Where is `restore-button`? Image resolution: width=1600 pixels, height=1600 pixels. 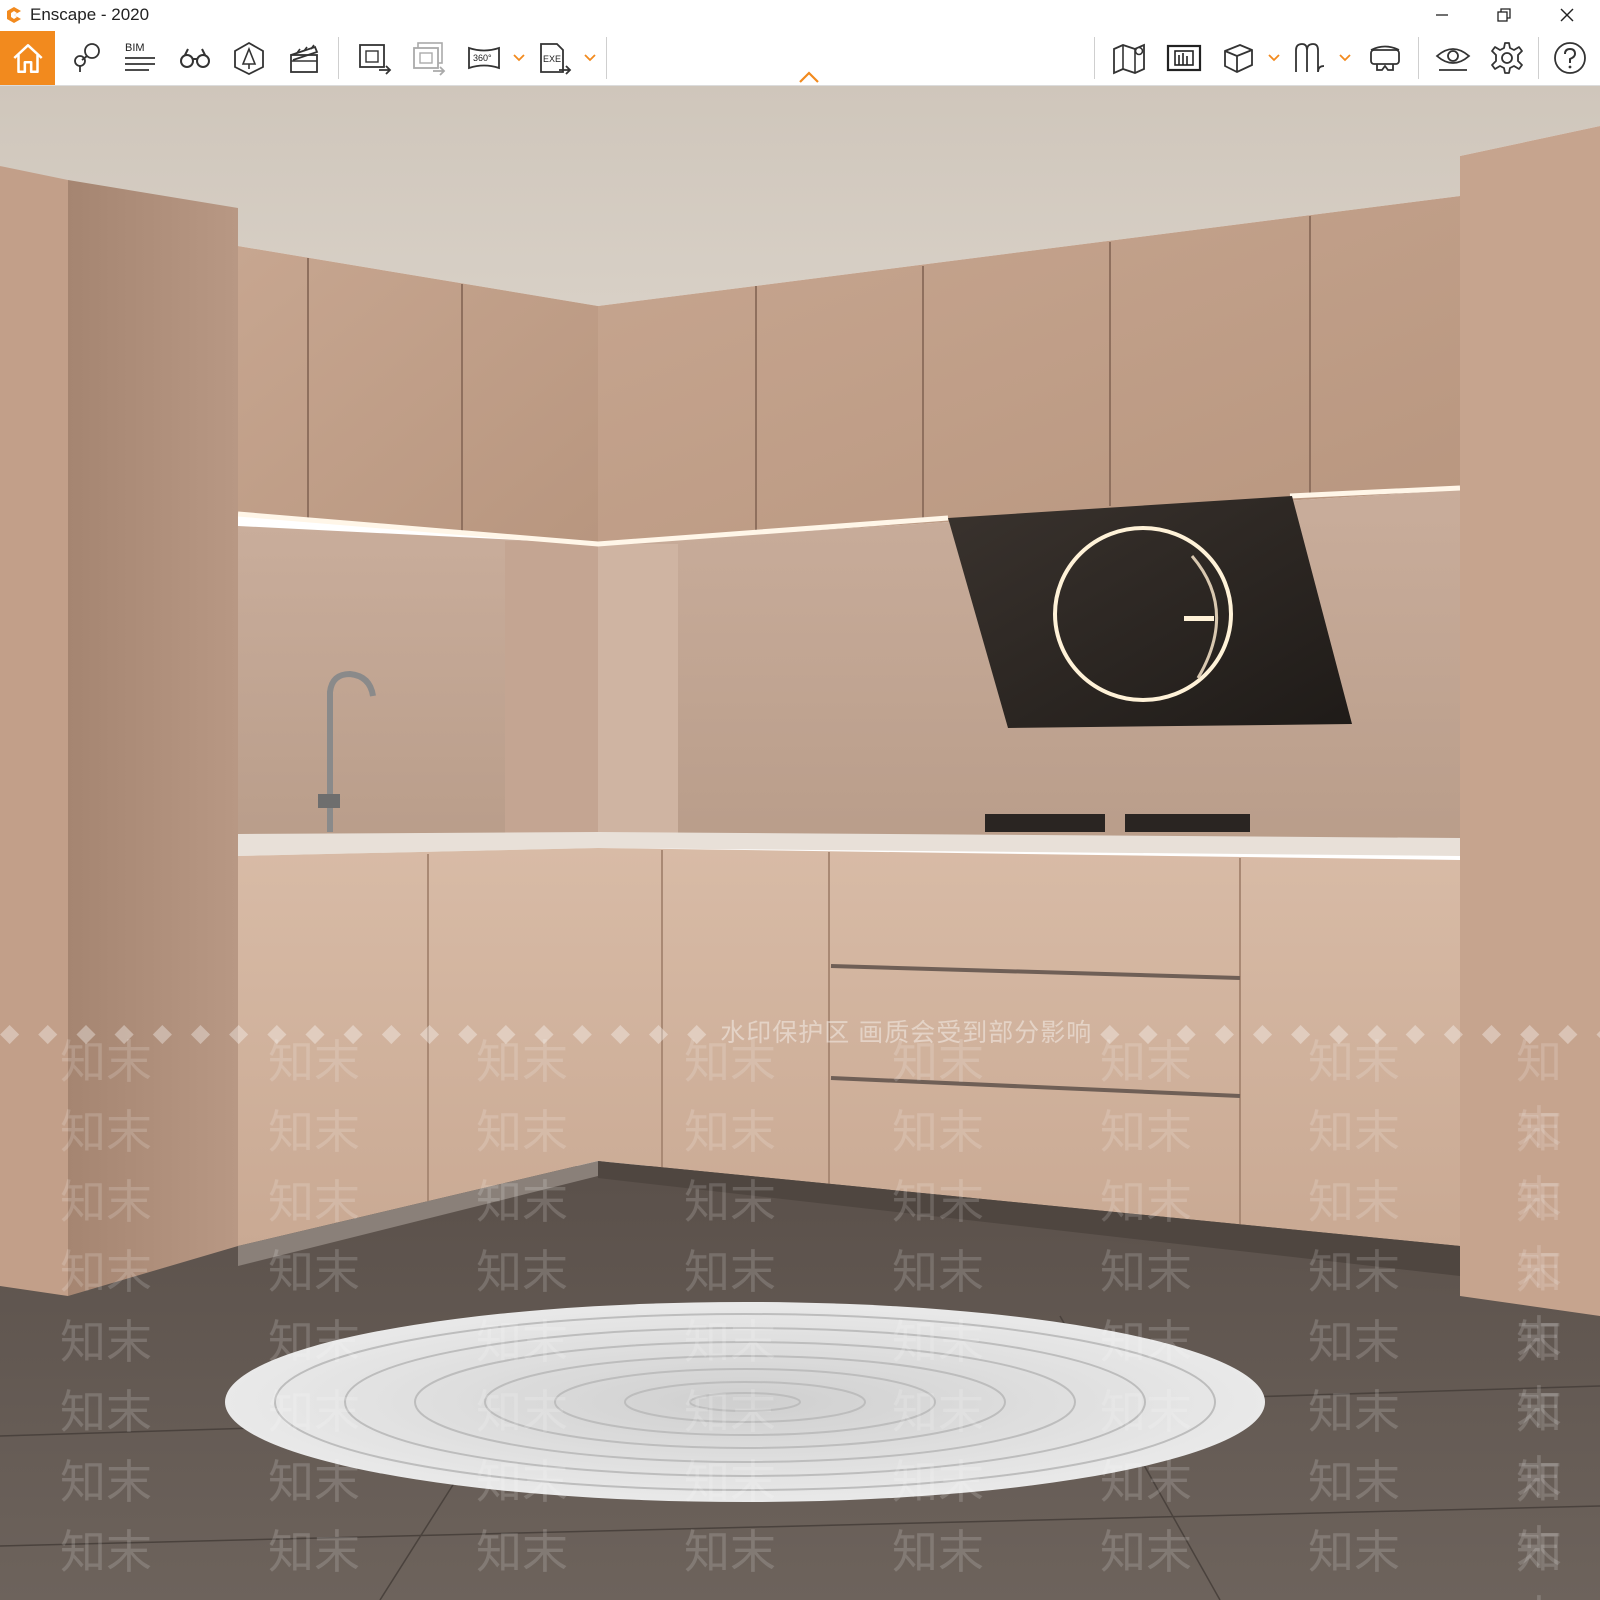
restore-button is located at coordinates (1504, 15).